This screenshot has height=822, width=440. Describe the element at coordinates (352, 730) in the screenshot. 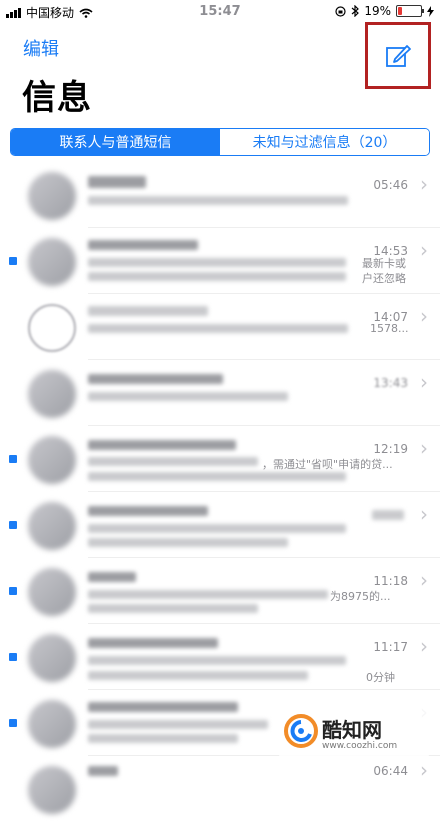

I see `watermark-brand: 酷知网` at that location.